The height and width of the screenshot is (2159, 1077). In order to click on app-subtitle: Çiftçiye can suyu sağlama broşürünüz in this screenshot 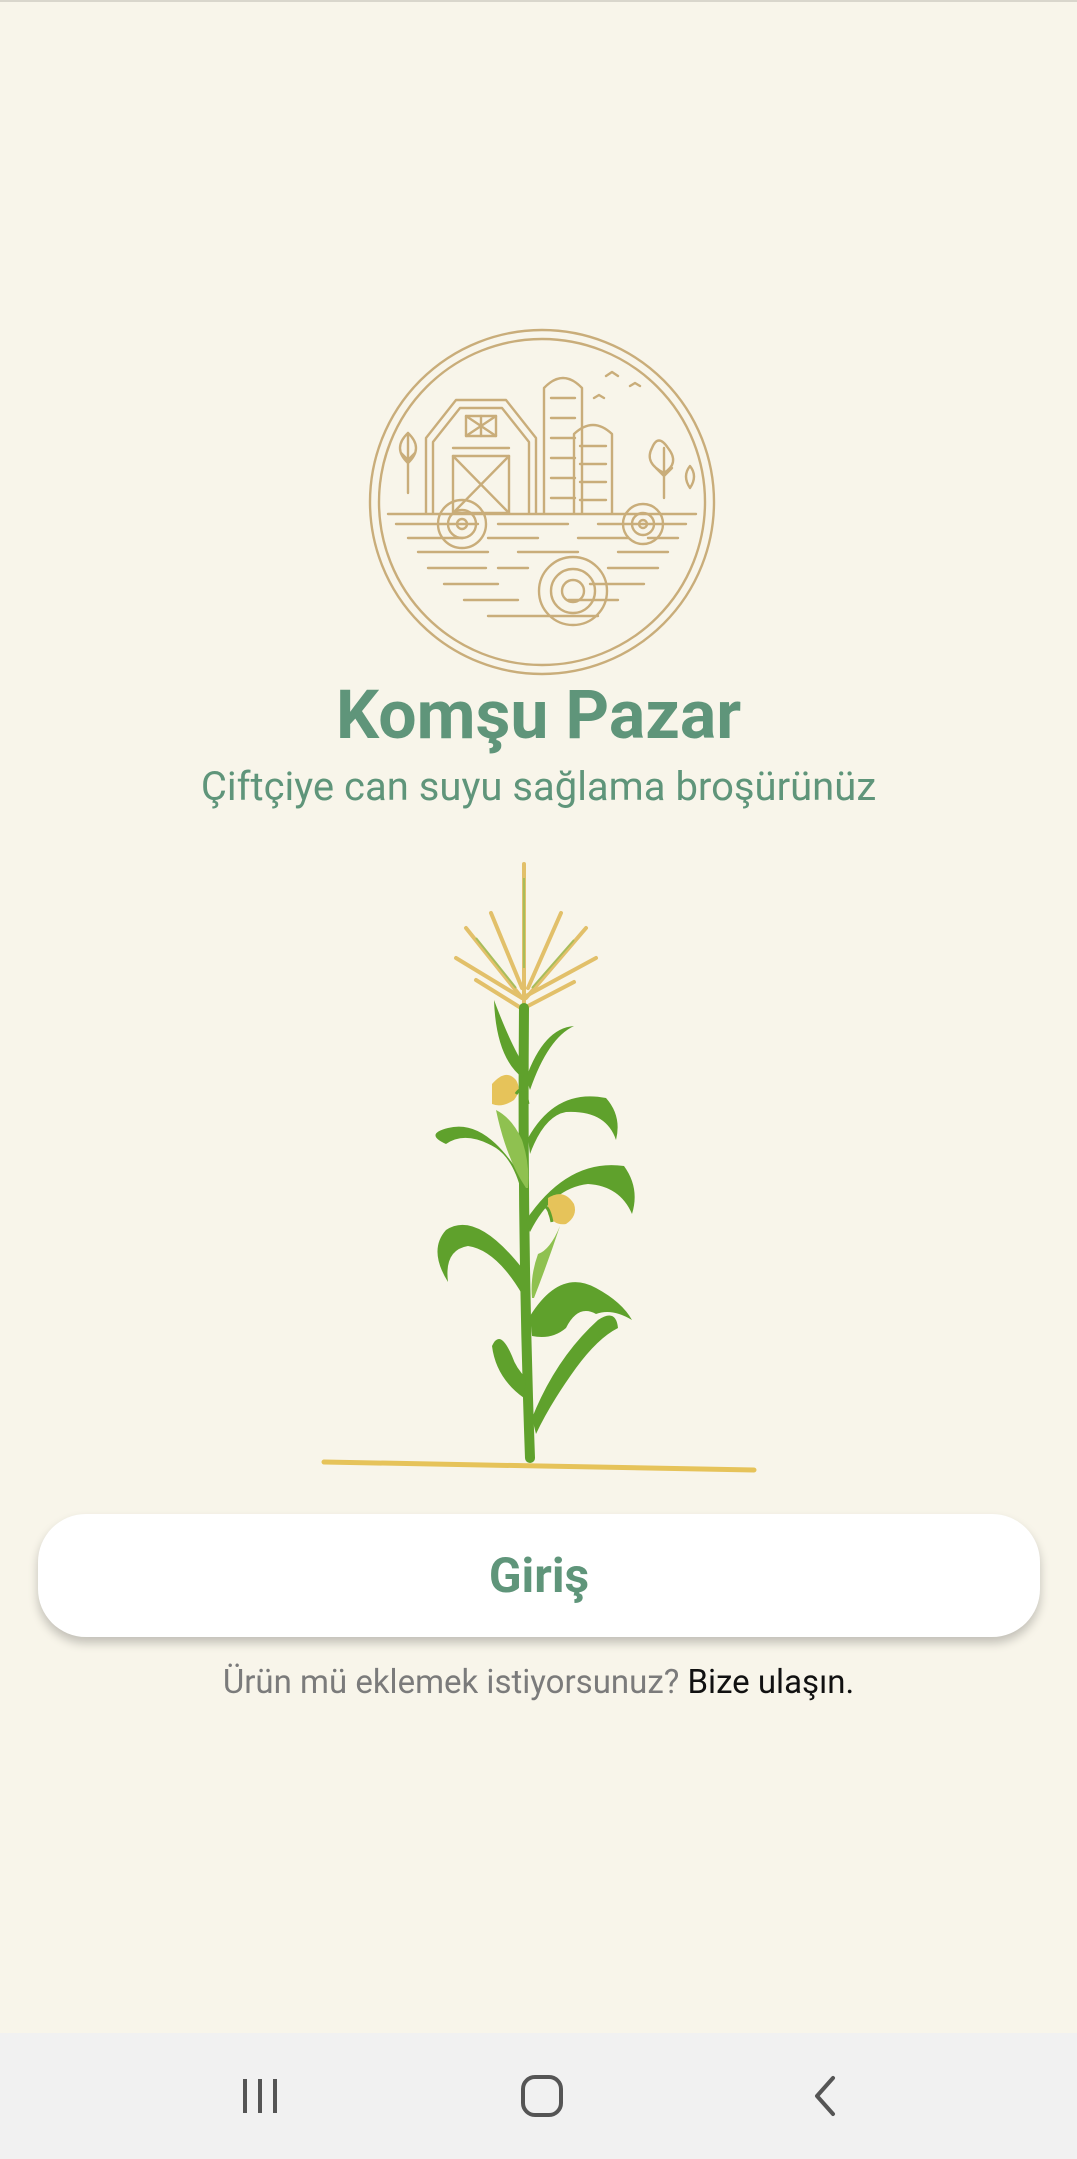, I will do `click(538, 786)`.